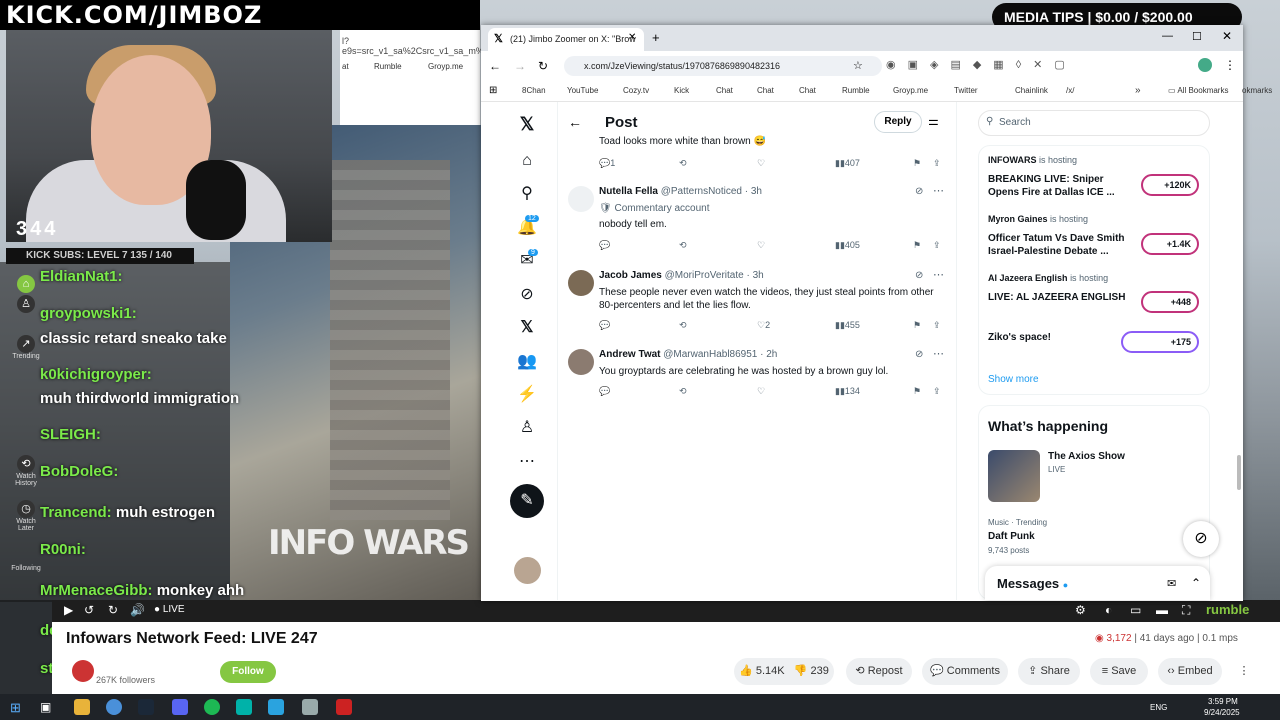 This screenshot has width=1280, height=720. What do you see at coordinates (1162, 610) in the screenshot?
I see `theater-icon: ▬` at bounding box center [1162, 610].